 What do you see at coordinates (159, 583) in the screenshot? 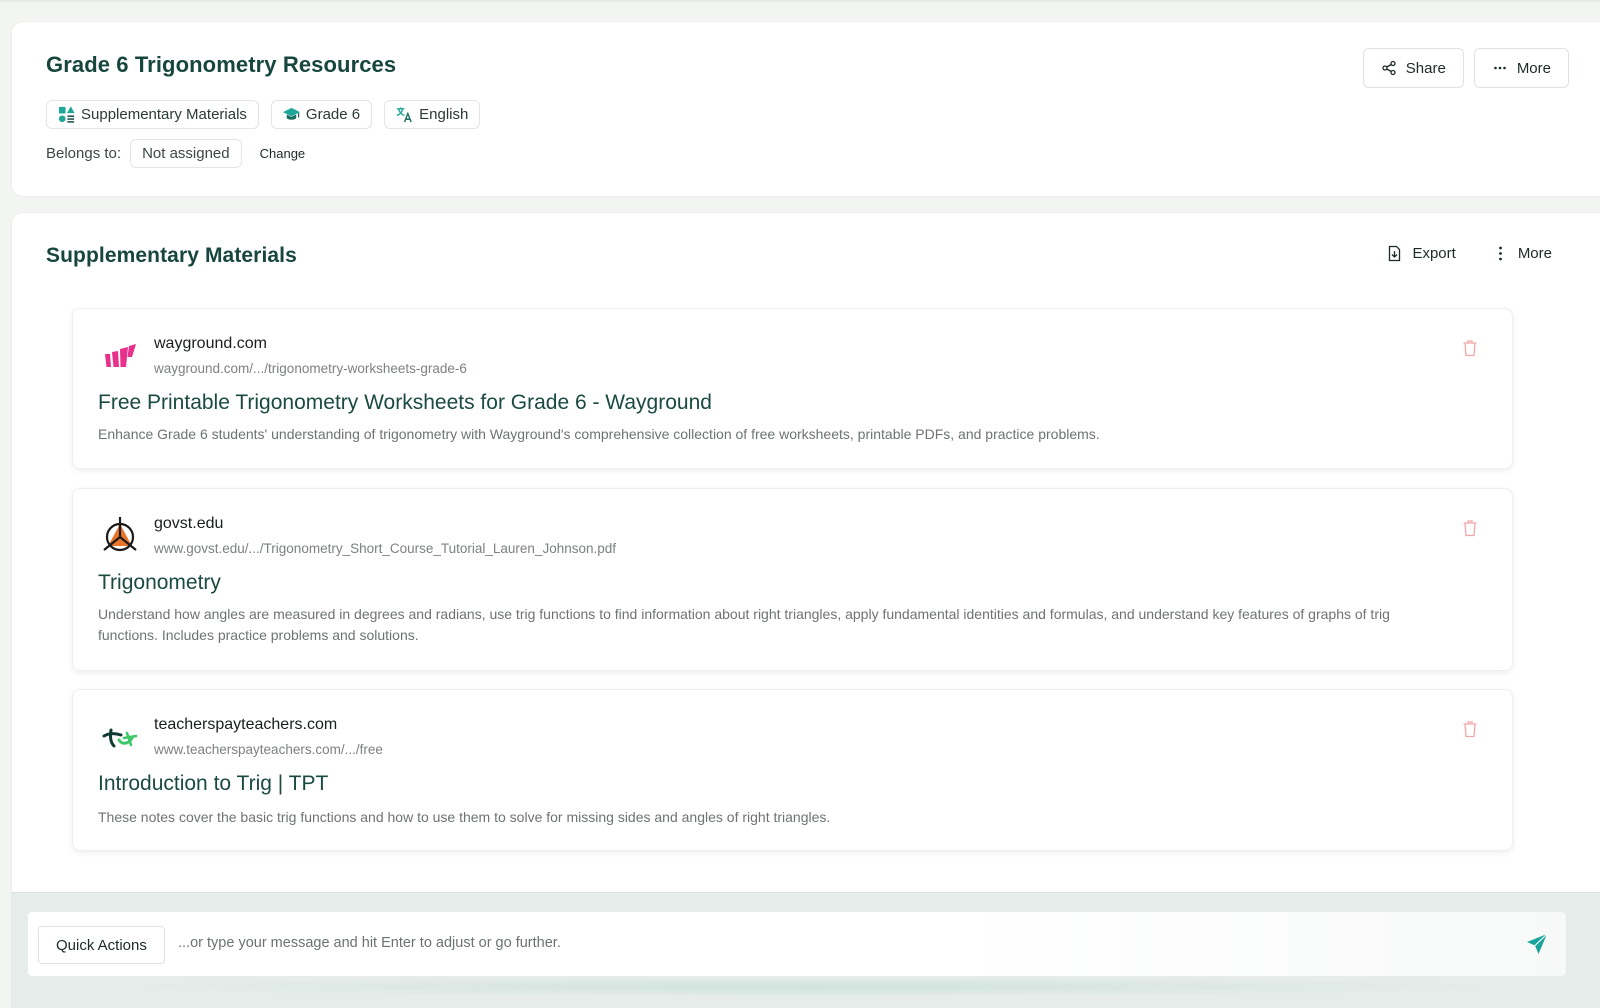
I see `resource-title: Trigonometry` at bounding box center [159, 583].